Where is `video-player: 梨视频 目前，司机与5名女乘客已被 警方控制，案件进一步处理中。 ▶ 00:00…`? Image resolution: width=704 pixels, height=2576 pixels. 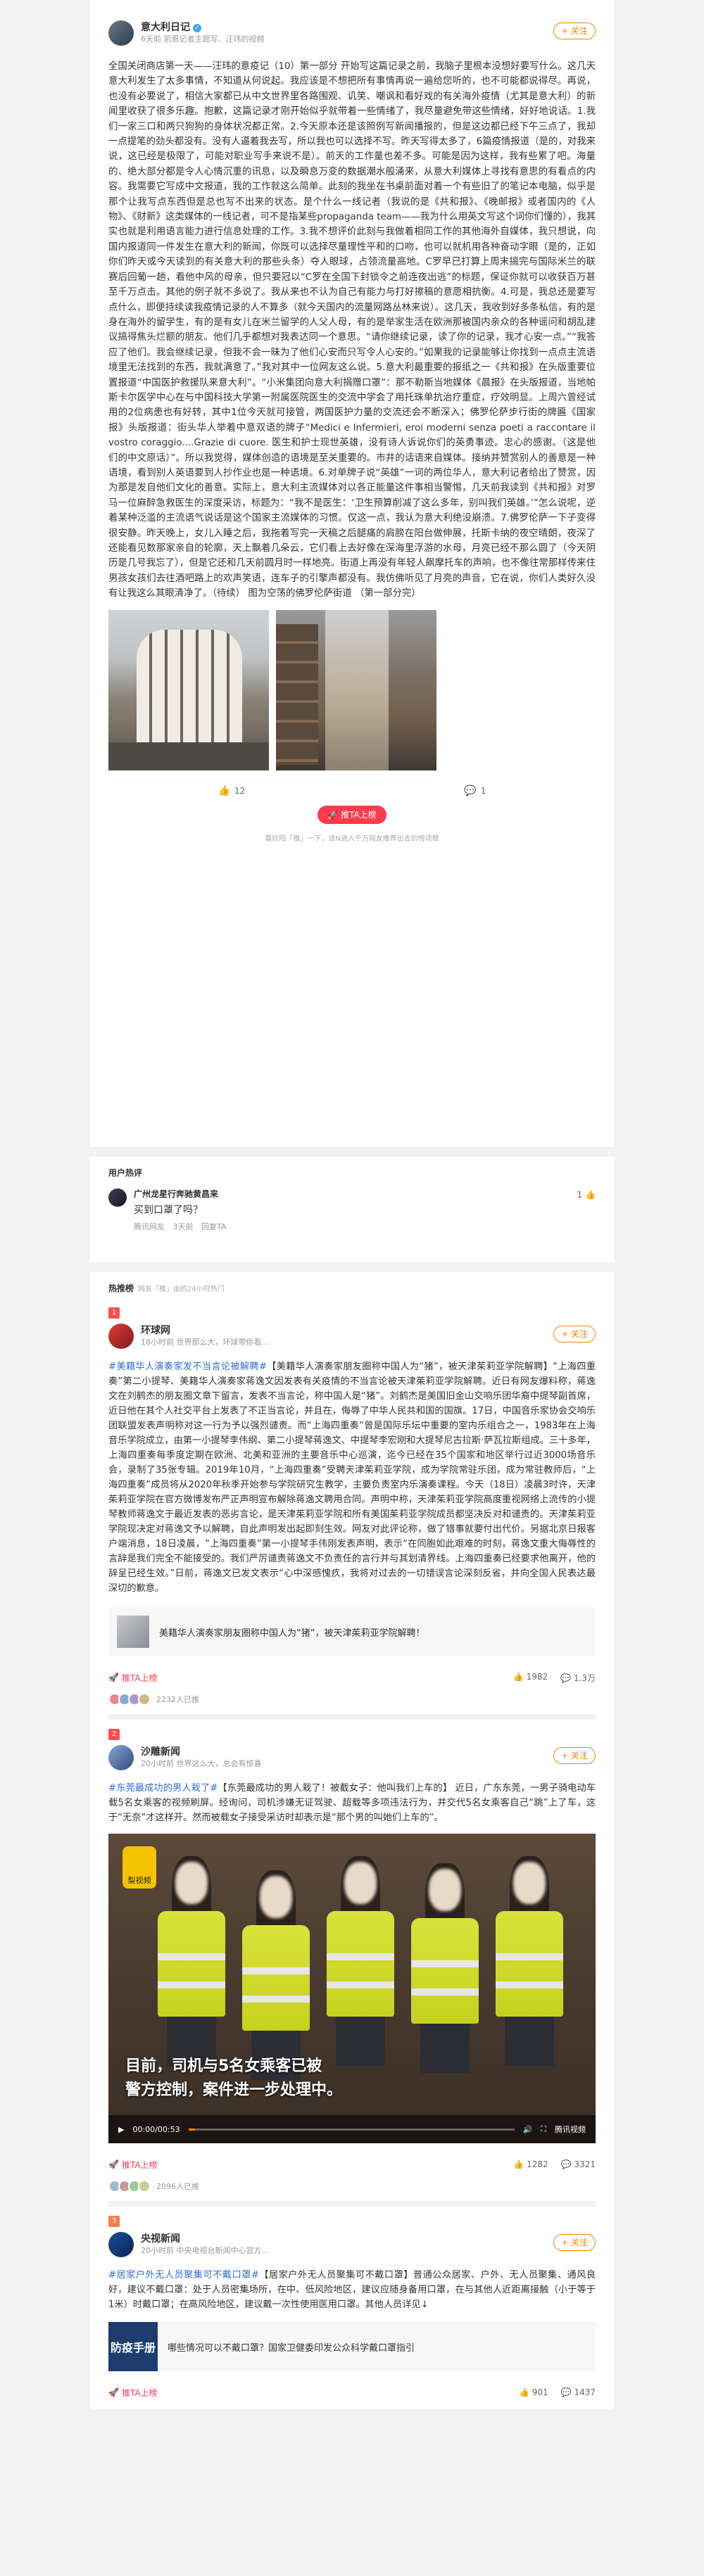 video-player: 梨视频 目前，司机与5名女乘客已被 警方控制，案件进一步处理中。 ▶ 00:00… is located at coordinates (352, 1988).